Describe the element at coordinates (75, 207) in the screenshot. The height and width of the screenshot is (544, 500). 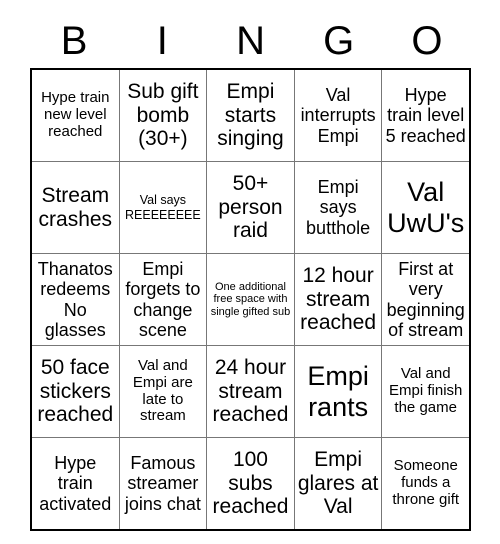
I see `bingo-cell: Stream crashes` at that location.